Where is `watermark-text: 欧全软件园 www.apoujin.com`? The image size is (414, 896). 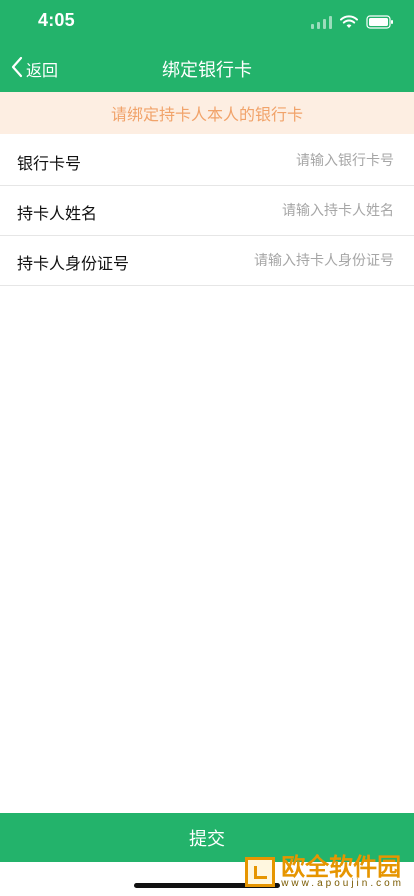
watermark-text: 欧全软件园 www.apoujin.com is located at coordinates (342, 872).